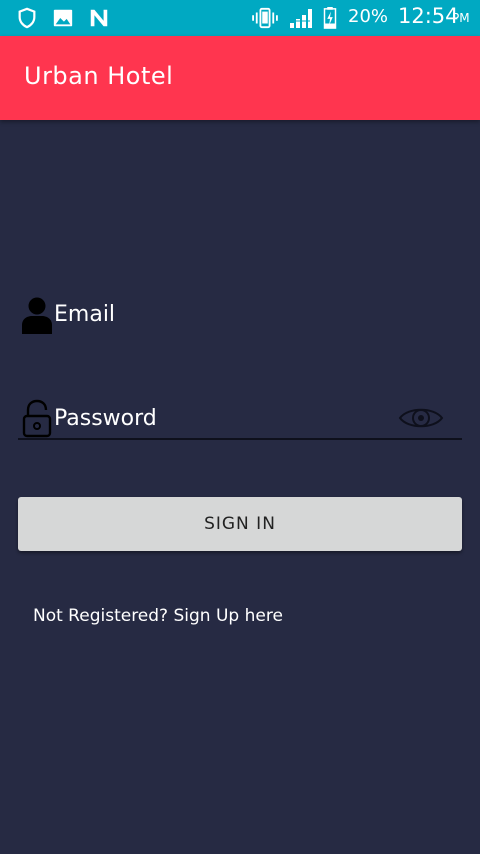 This screenshot has height=854, width=480. Describe the element at coordinates (63, 18) in the screenshot. I see `image-icon` at that location.